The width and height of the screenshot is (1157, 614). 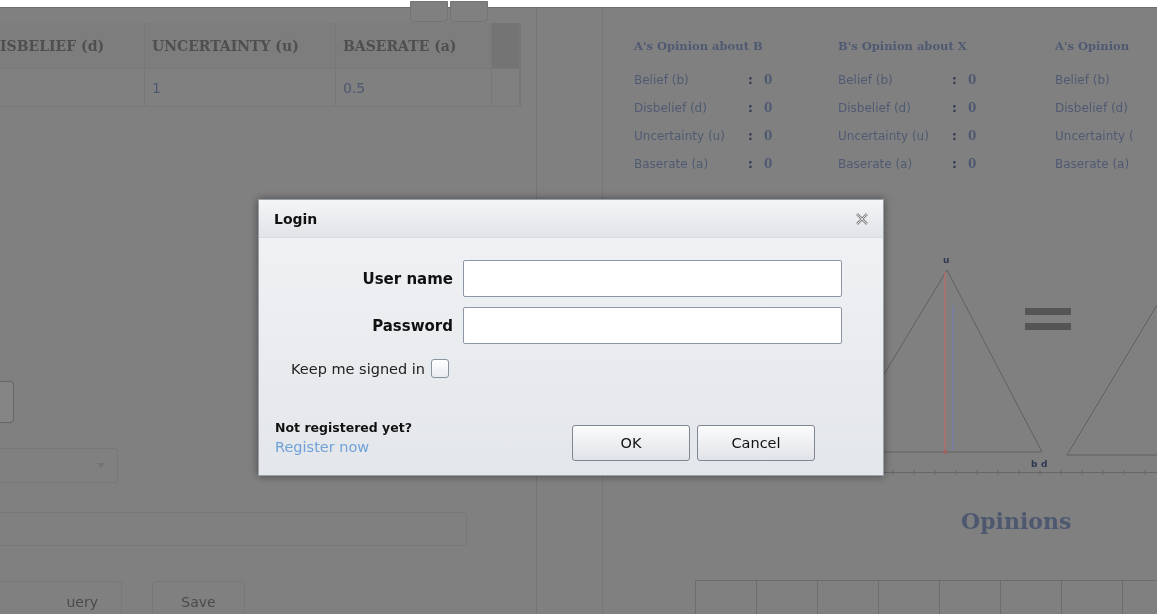 I want to click on close-icon, so click(x=862, y=218).